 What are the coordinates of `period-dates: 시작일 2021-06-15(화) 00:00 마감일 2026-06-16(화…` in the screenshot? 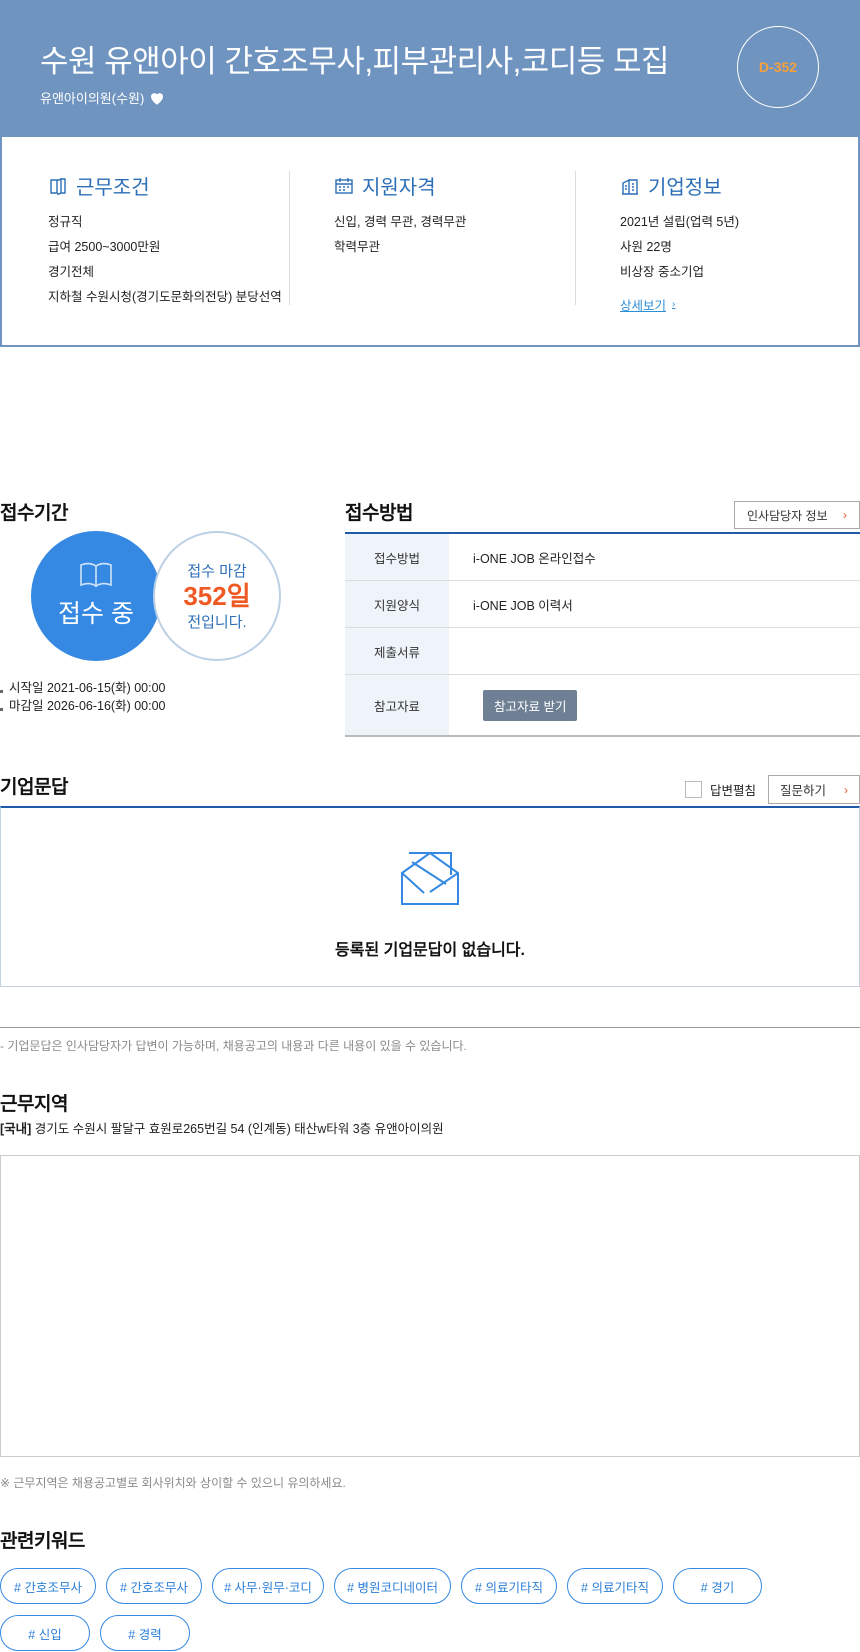 It's located at (83, 697).